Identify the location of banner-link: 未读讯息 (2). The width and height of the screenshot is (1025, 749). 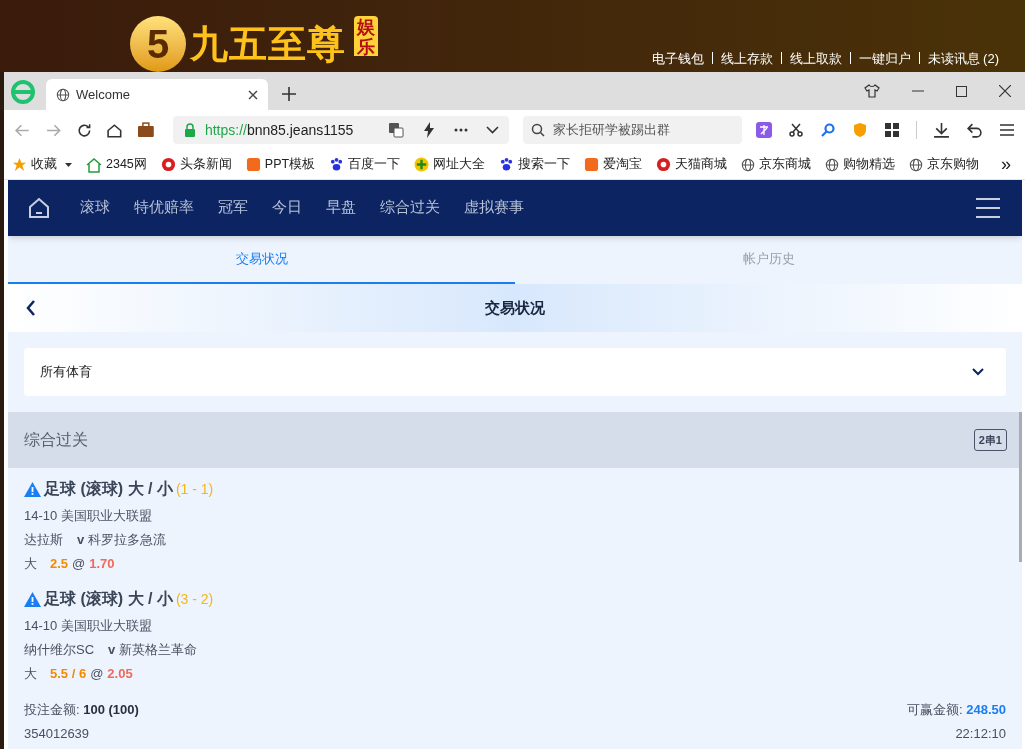
(963, 58).